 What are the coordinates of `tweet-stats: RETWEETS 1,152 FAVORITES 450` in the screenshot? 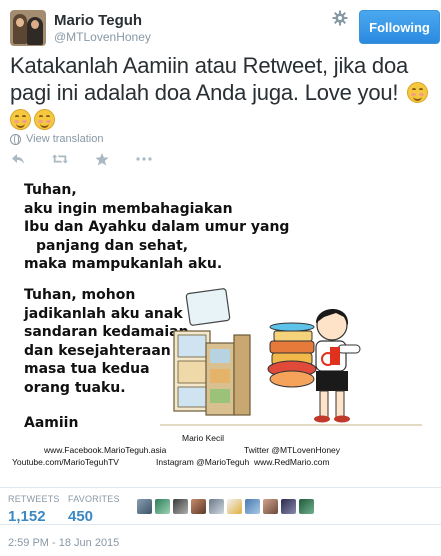 It's located at (220, 506).